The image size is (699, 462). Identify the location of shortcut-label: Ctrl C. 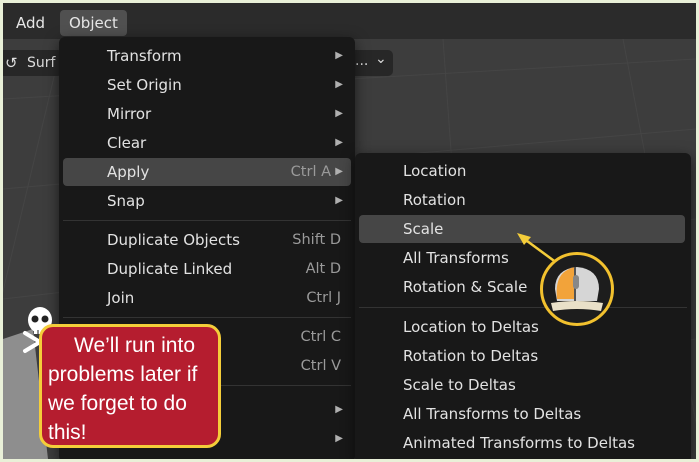
(320, 337).